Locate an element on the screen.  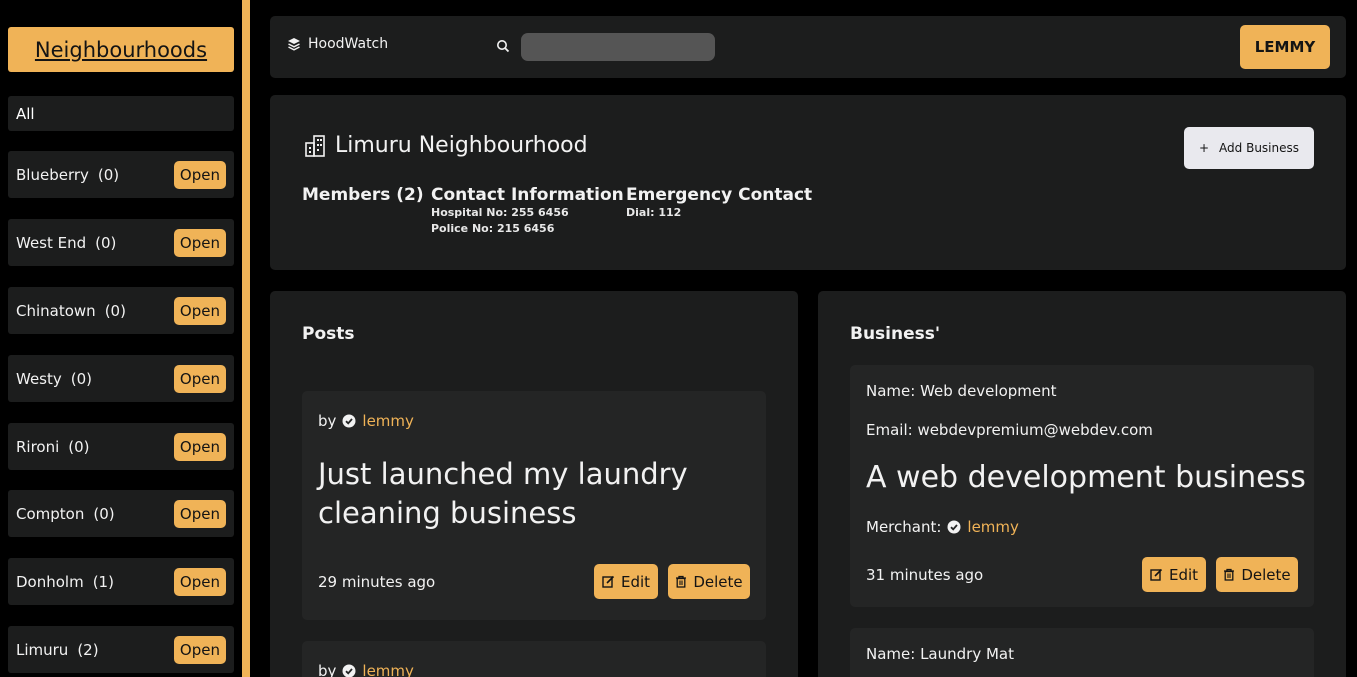
top-navbar: HoodWatch LEMMY is located at coordinates (808, 47).